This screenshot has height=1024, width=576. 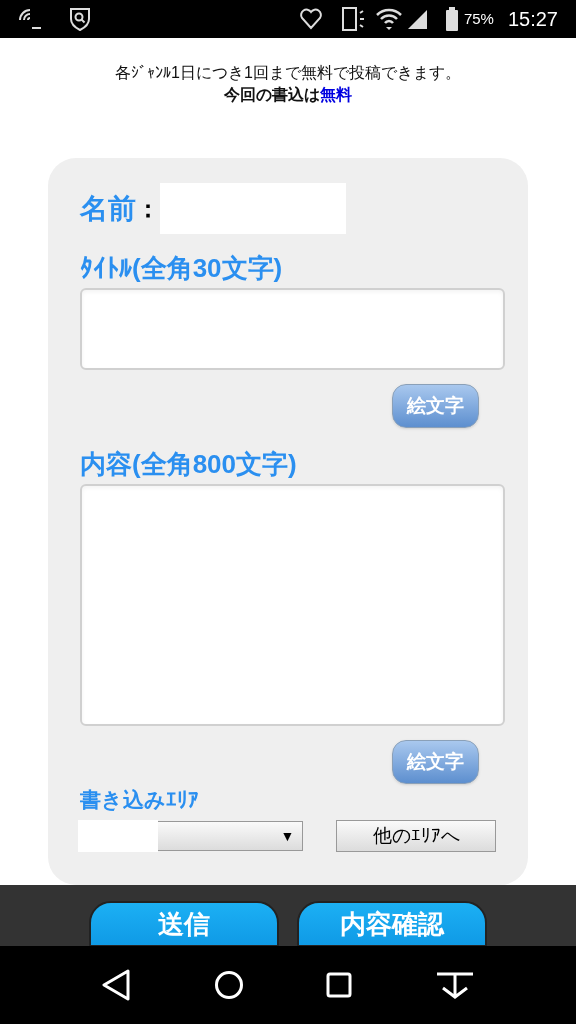 I want to click on home-icon, so click(x=228, y=985).